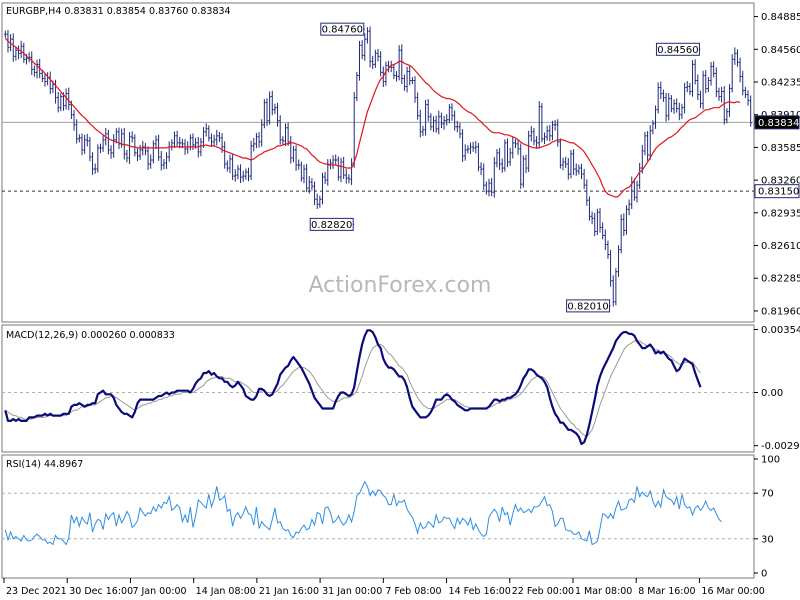  What do you see at coordinates (770, 460) in the screenshot?
I see `rsi-tick-label: 100` at bounding box center [770, 460].